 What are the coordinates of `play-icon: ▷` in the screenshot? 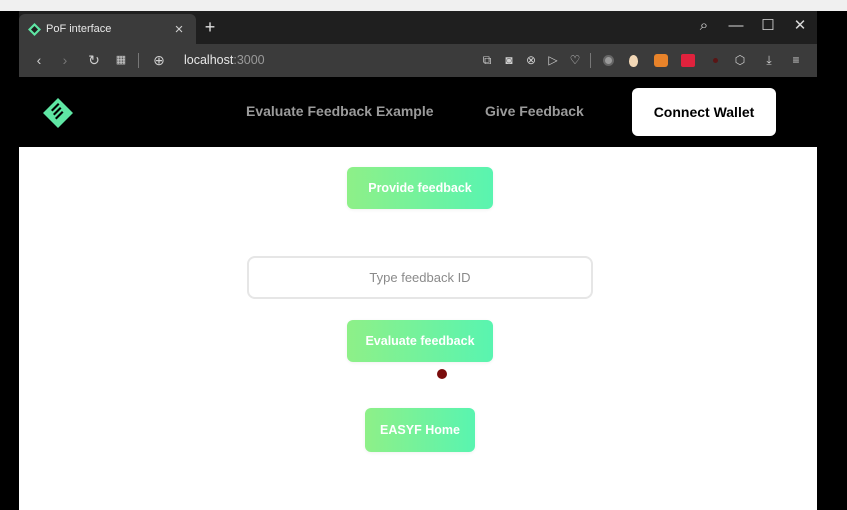 It's located at (553, 60).